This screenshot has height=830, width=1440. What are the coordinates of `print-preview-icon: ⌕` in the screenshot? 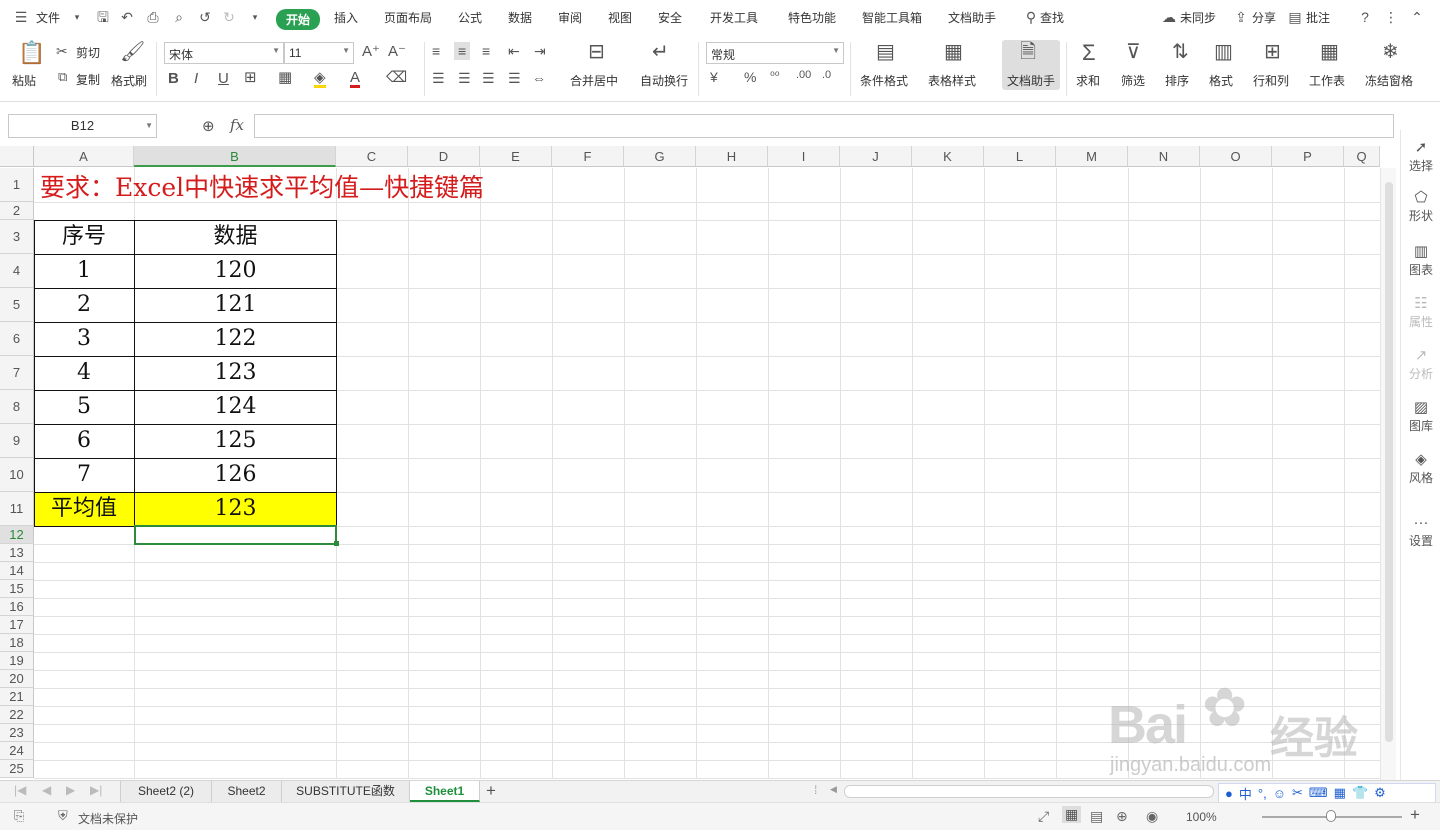 It's located at (179, 17).